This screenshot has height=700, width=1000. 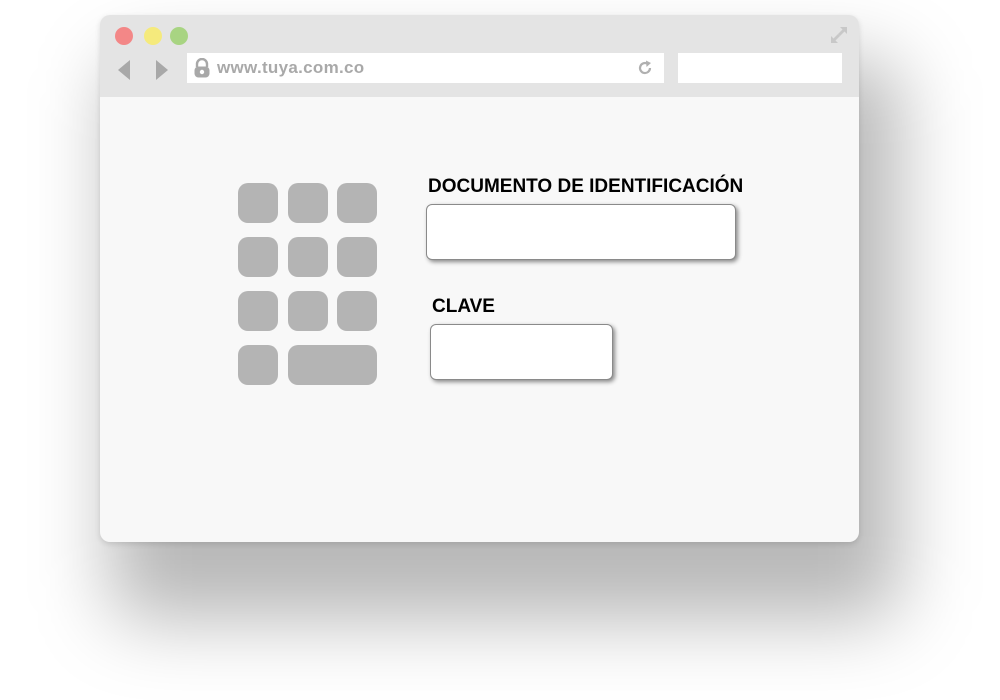 What do you see at coordinates (425, 68) in the screenshot?
I see `address-bar: www.tuya.com.co` at bounding box center [425, 68].